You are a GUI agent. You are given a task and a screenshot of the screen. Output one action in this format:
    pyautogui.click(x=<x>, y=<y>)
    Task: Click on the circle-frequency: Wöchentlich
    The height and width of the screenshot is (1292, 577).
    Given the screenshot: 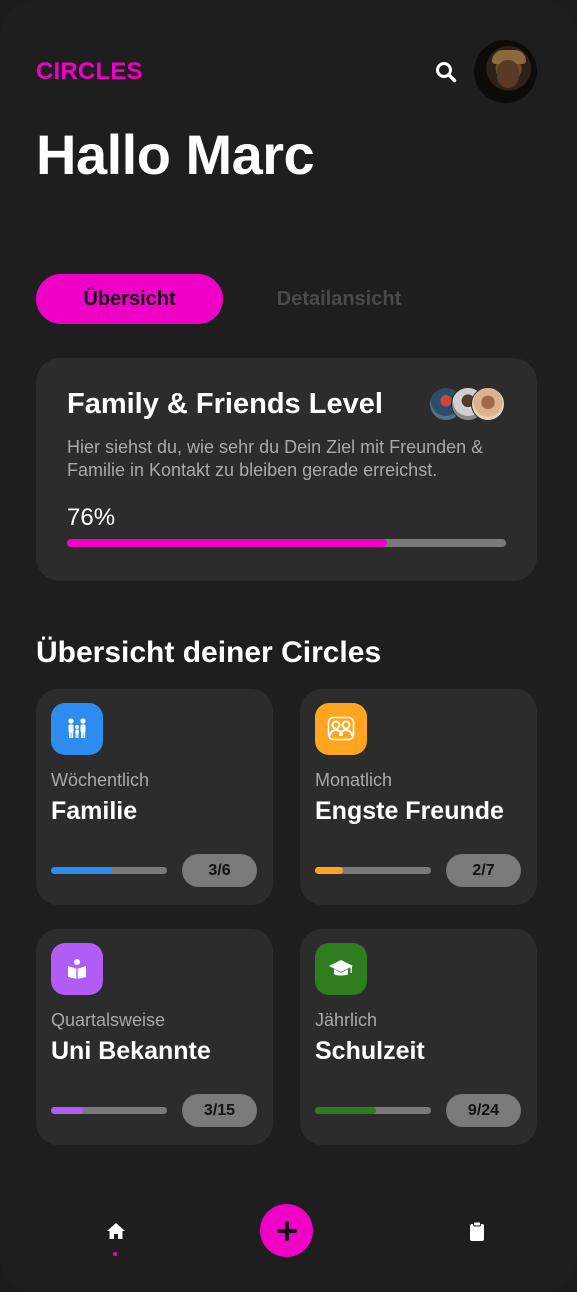 What is the action you would take?
    pyautogui.click(x=100, y=780)
    